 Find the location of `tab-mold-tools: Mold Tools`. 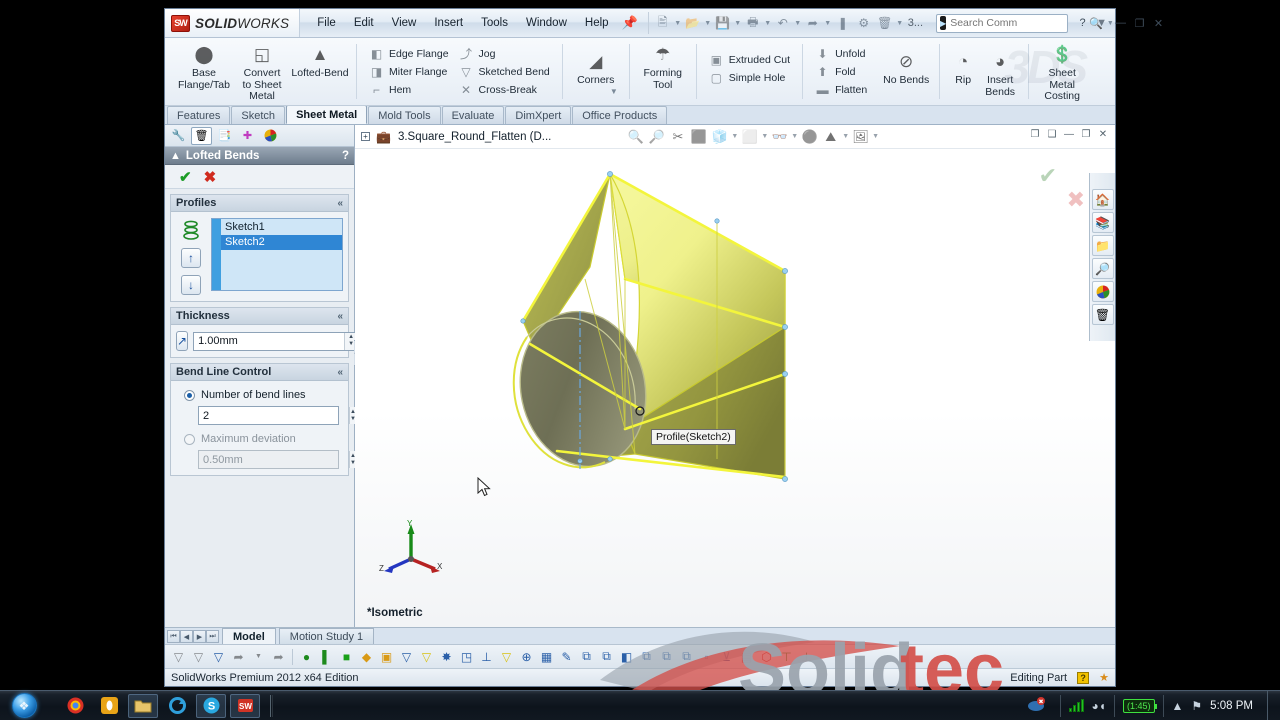

tab-mold-tools: Mold Tools is located at coordinates (404, 115).